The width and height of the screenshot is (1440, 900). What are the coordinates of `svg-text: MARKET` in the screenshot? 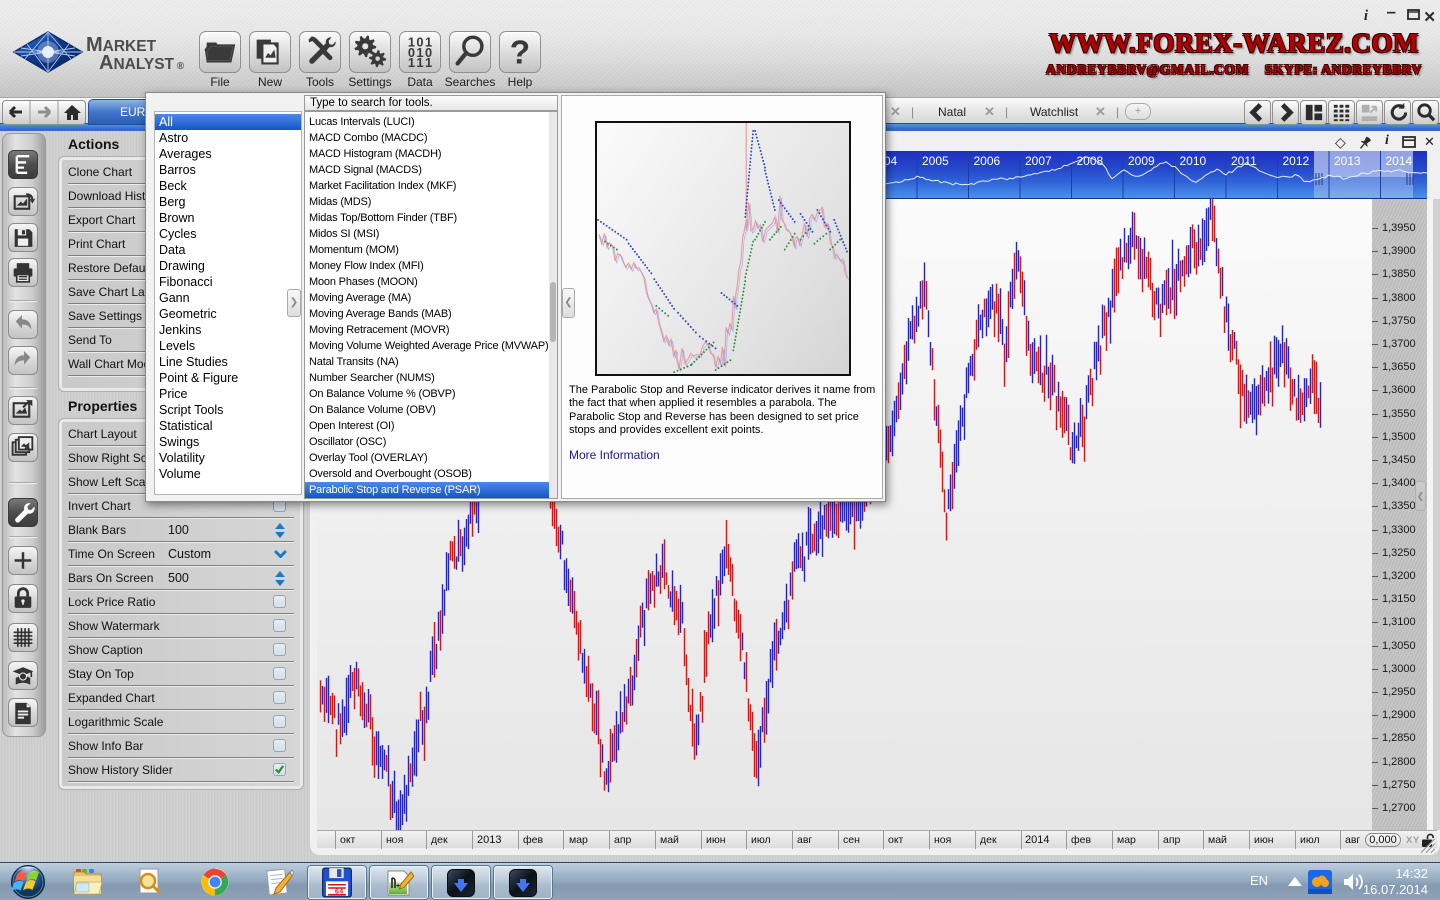 It's located at (121, 45).